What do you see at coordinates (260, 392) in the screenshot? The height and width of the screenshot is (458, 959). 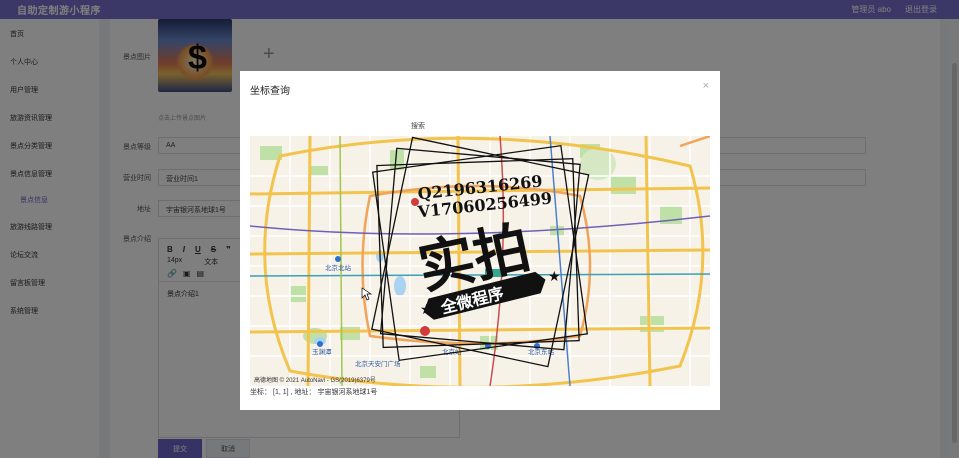 I see `coords-prefix: 坐标：` at bounding box center [260, 392].